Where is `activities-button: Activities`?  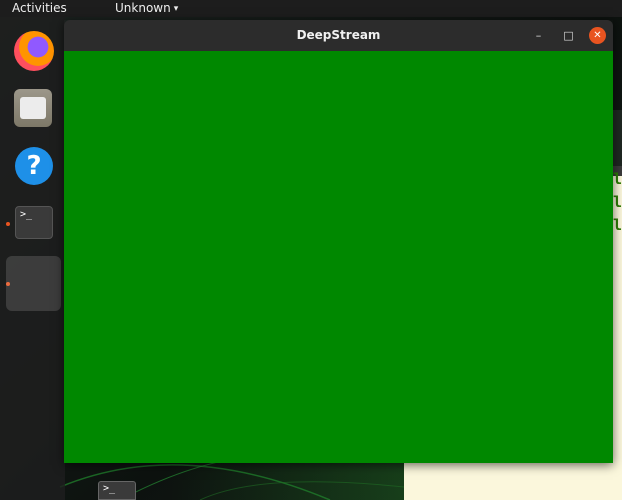
activities-button: Activities is located at coordinates (39, 8).